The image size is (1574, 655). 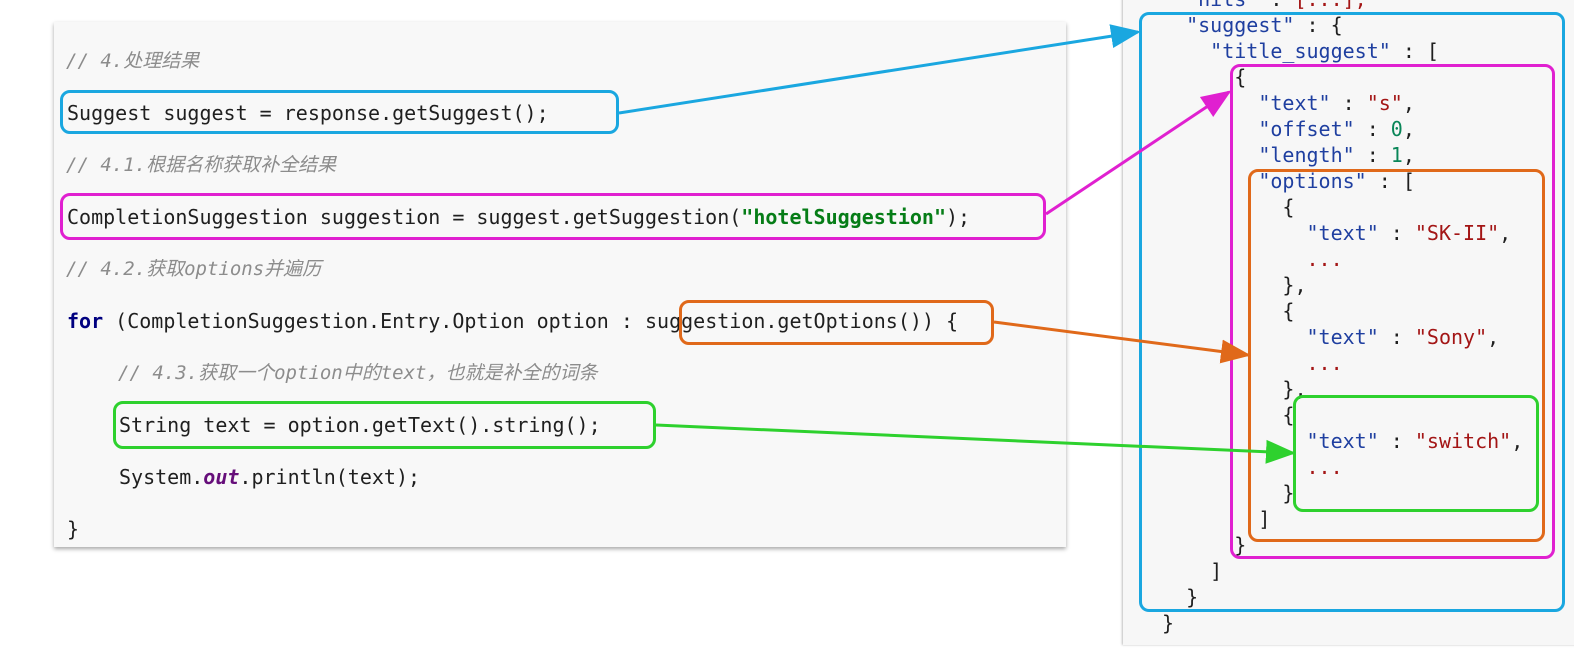 What do you see at coordinates (1122, 342) in the screenshot?
I see `arrow-options` at bounding box center [1122, 342].